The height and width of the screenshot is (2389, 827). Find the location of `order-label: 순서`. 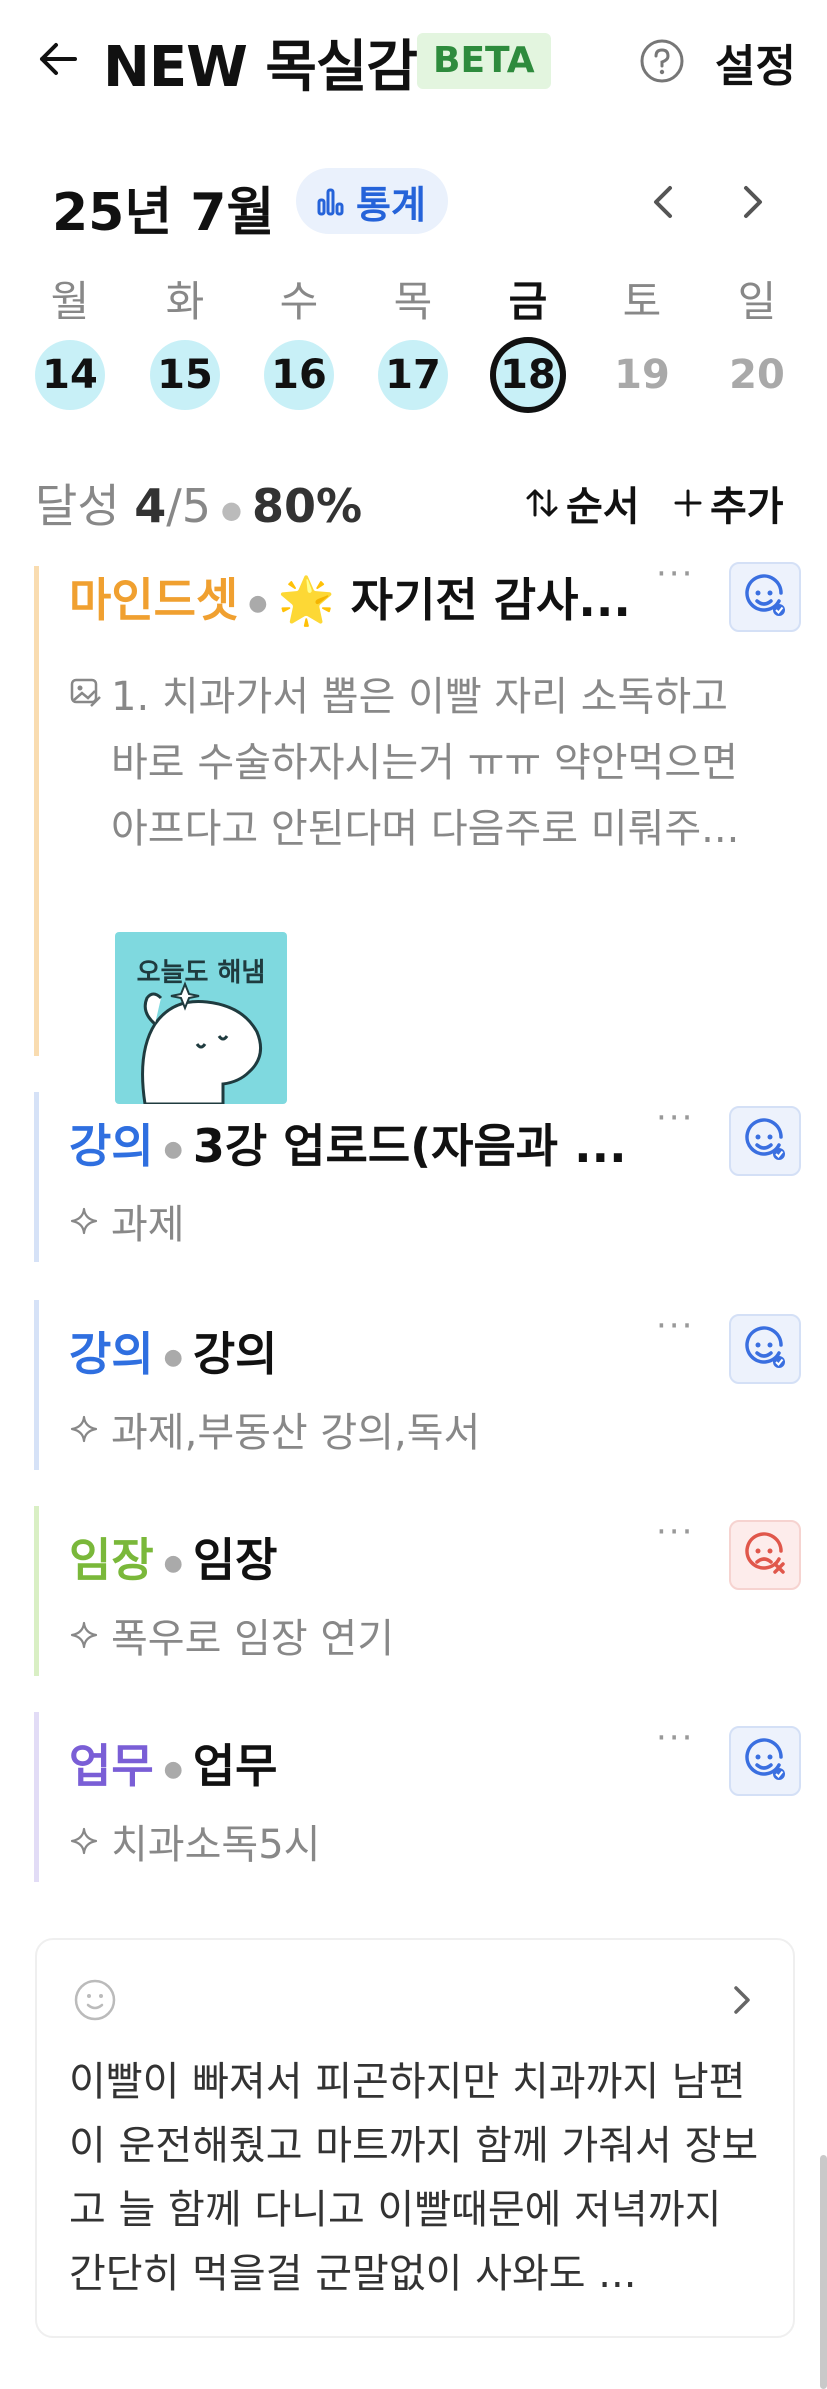

order-label: 순서 is located at coordinates (603, 507).